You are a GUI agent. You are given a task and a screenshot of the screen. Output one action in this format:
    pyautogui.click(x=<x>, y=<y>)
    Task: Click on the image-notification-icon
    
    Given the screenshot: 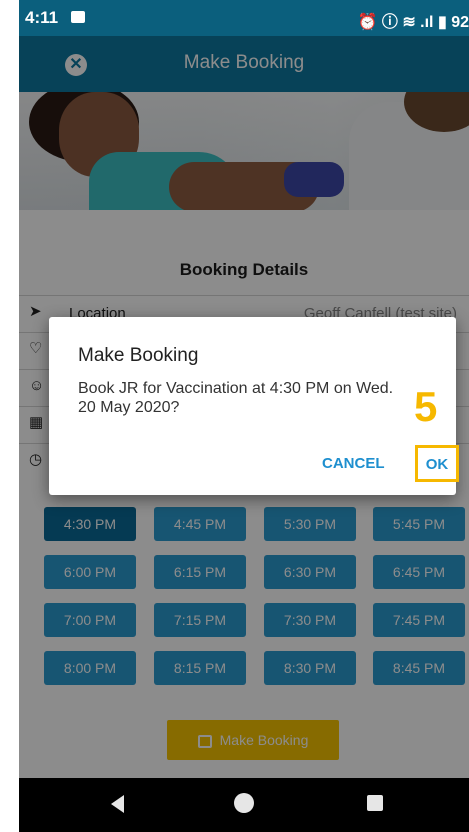 What is the action you would take?
    pyautogui.click(x=78, y=17)
    